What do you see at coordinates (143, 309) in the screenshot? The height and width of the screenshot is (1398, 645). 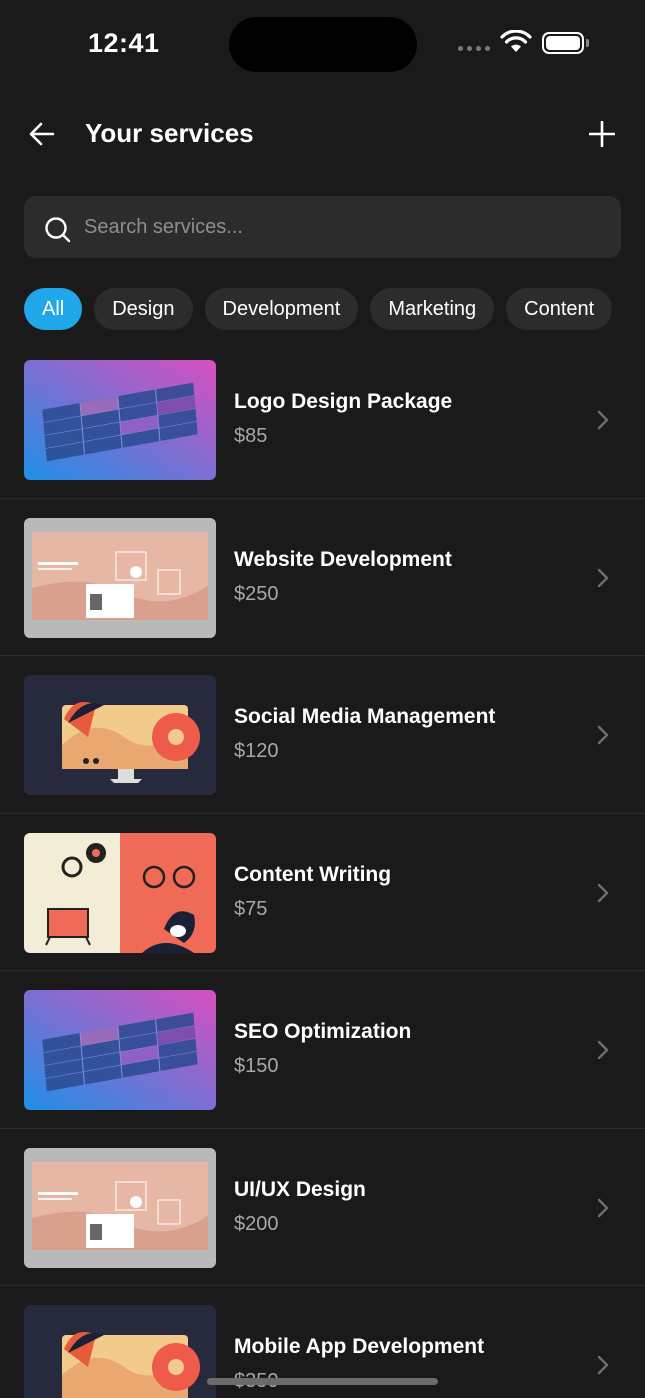 I see `filter-chip-design: Design` at bounding box center [143, 309].